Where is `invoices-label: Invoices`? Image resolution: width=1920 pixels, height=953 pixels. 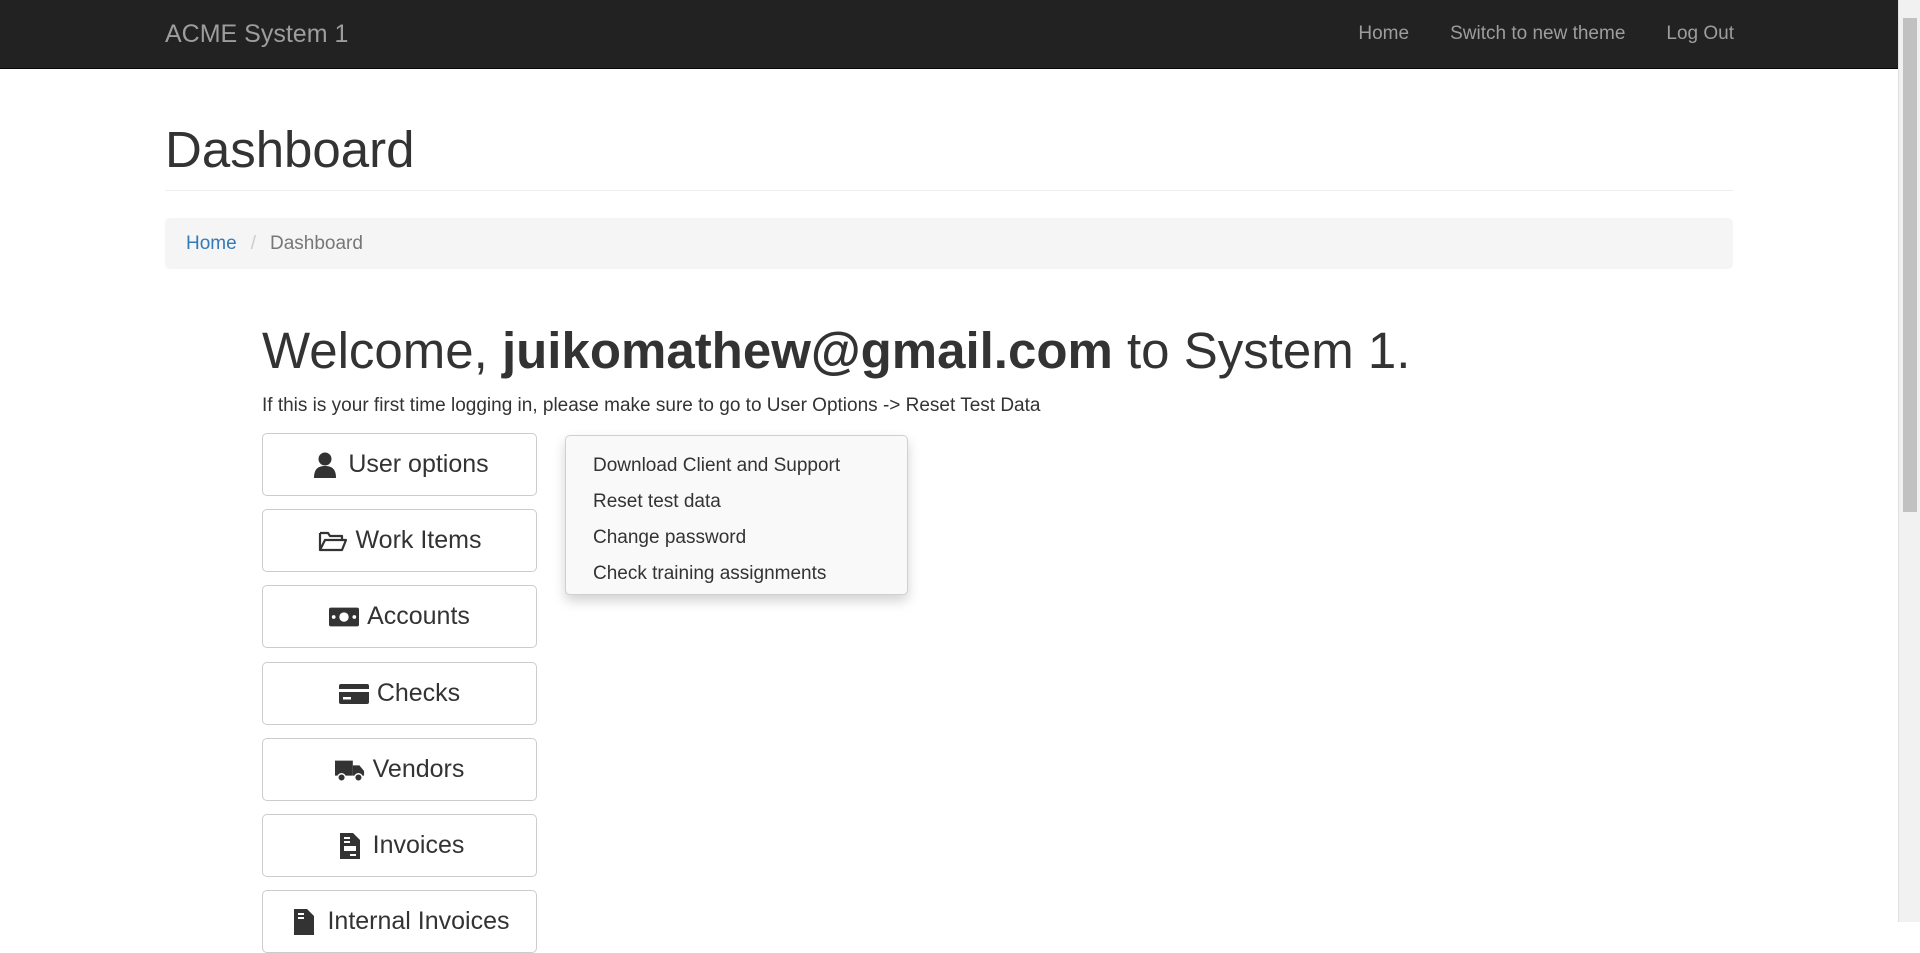 invoices-label: Invoices is located at coordinates (418, 845).